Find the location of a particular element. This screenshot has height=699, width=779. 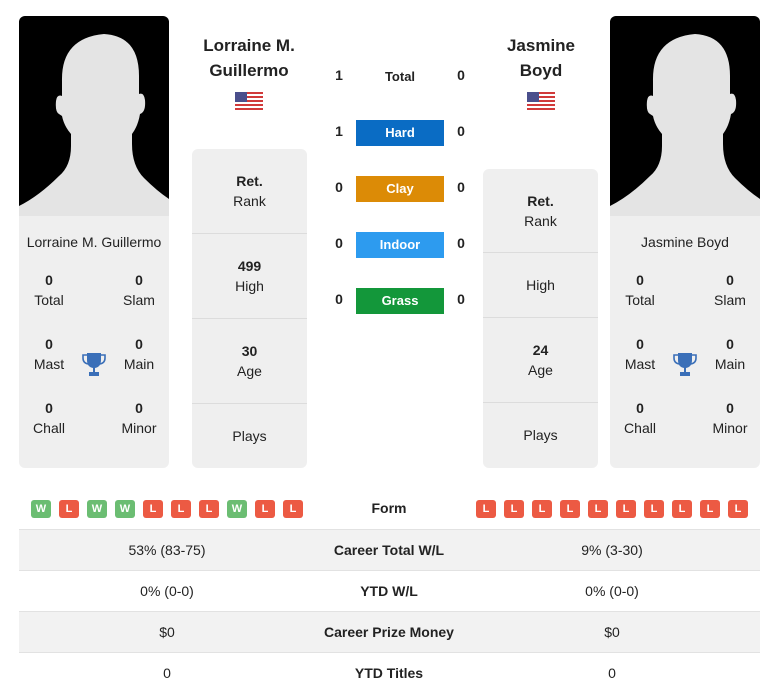

player-name-left: Lorraine M. Guillermo is located at coordinates (249, 58).